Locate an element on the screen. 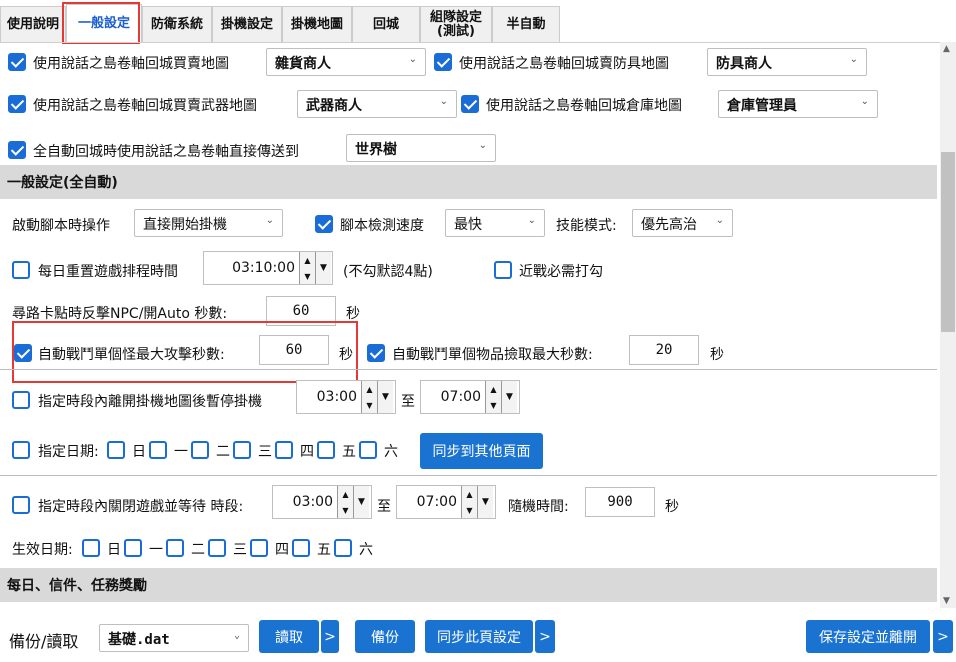  random-time-input: 900 is located at coordinates (620, 502).